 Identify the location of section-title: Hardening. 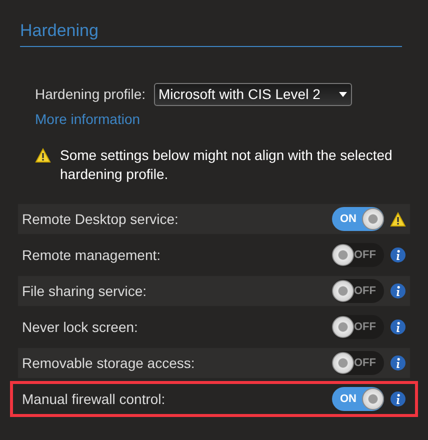
(59, 30).